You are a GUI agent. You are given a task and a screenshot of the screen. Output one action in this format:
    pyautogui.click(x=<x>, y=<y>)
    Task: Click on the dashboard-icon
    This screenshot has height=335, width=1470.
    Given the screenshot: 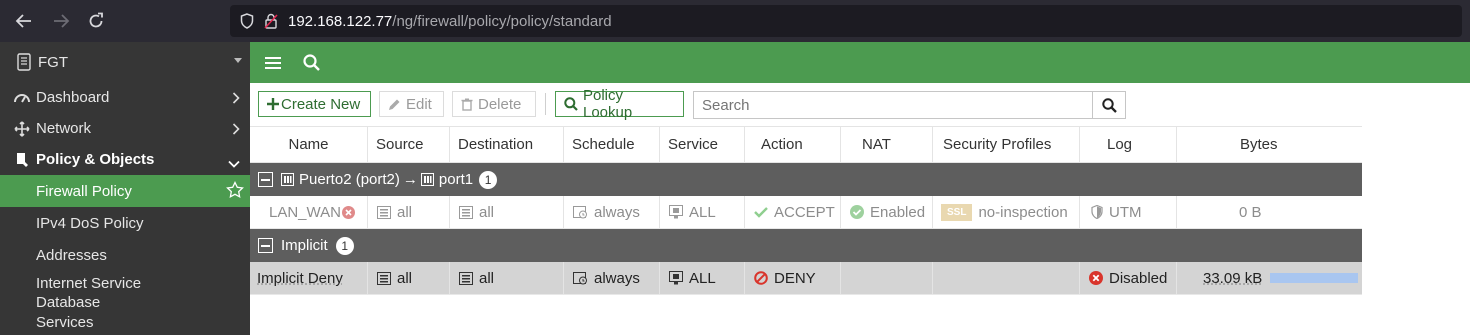 What is the action you would take?
    pyautogui.click(x=22, y=98)
    